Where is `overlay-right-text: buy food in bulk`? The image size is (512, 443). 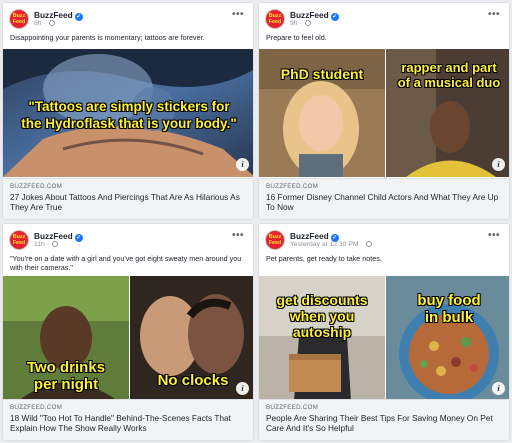
overlay-right-text: buy food in bulk is located at coordinates (447, 308).